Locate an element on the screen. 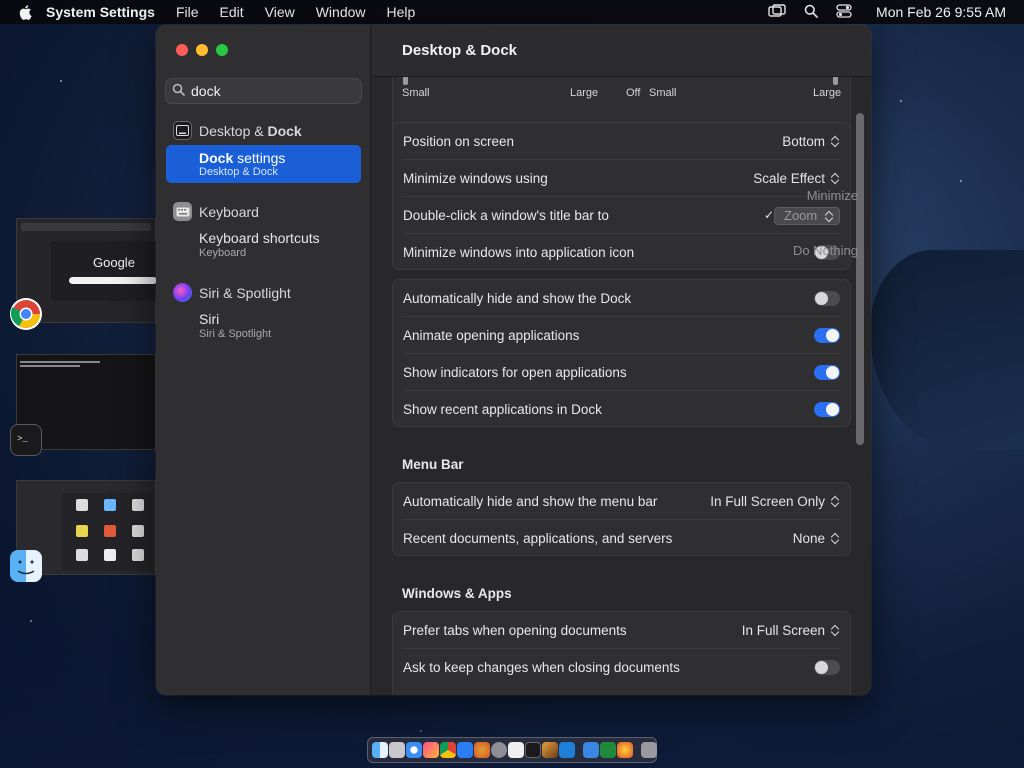  setting-row-show-recent: Show recent applications in Dock is located at coordinates (621, 409).